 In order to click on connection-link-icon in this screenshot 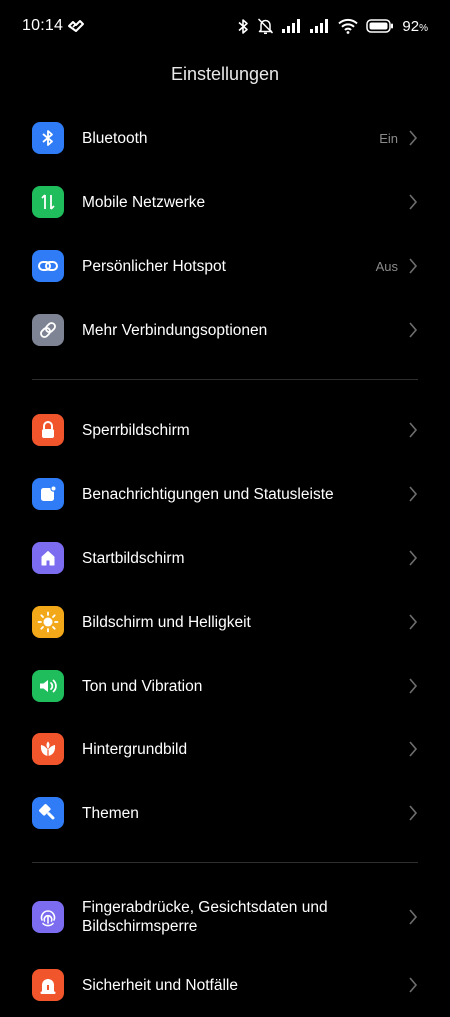, I will do `click(48, 330)`.